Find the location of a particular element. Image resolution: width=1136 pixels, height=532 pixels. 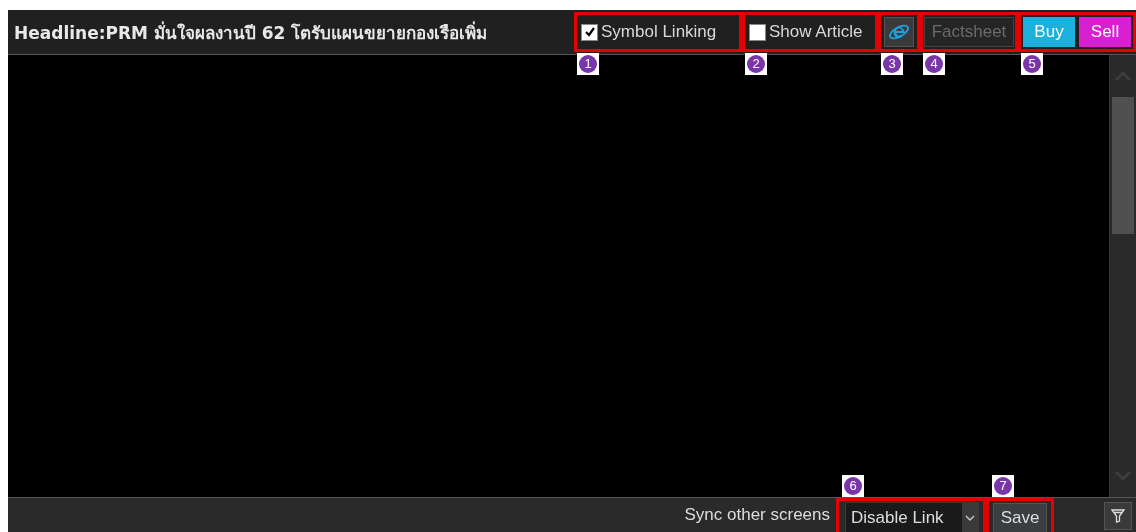

sync-label: Sync other screens is located at coordinates (757, 515).